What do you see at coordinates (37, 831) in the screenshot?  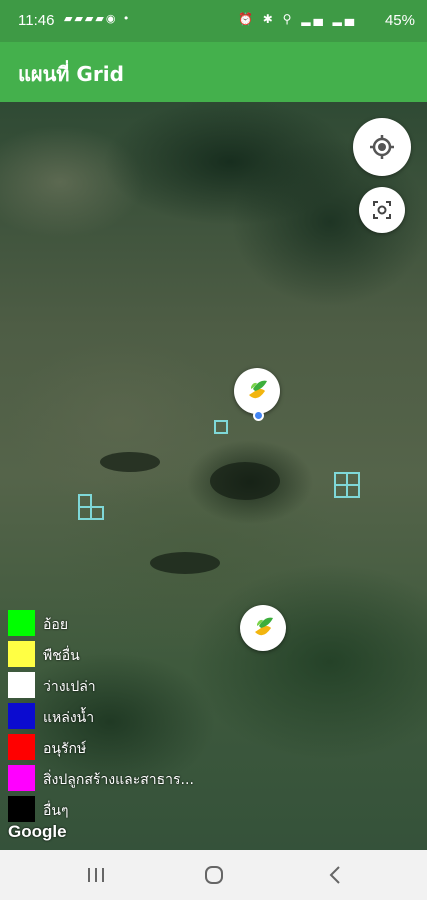 I see `google-logo: Google` at bounding box center [37, 831].